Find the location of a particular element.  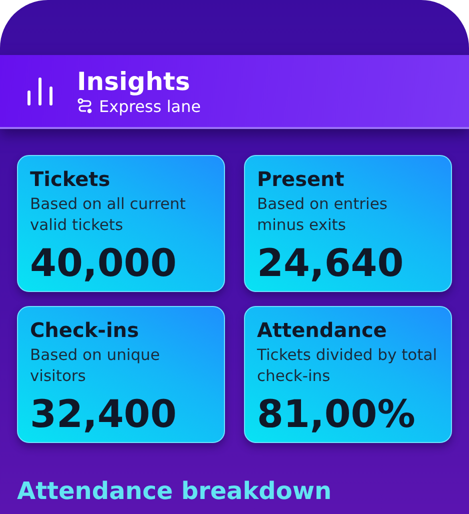

card-description: Based on unique visitors is located at coordinates (95, 366).